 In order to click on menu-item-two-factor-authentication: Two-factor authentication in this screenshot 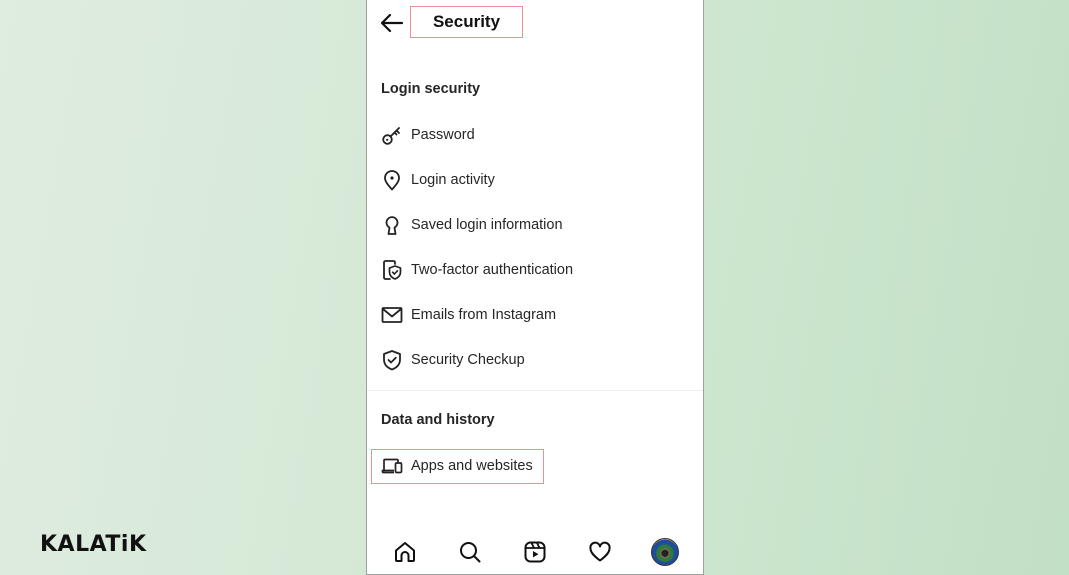, I will do `click(477, 270)`.